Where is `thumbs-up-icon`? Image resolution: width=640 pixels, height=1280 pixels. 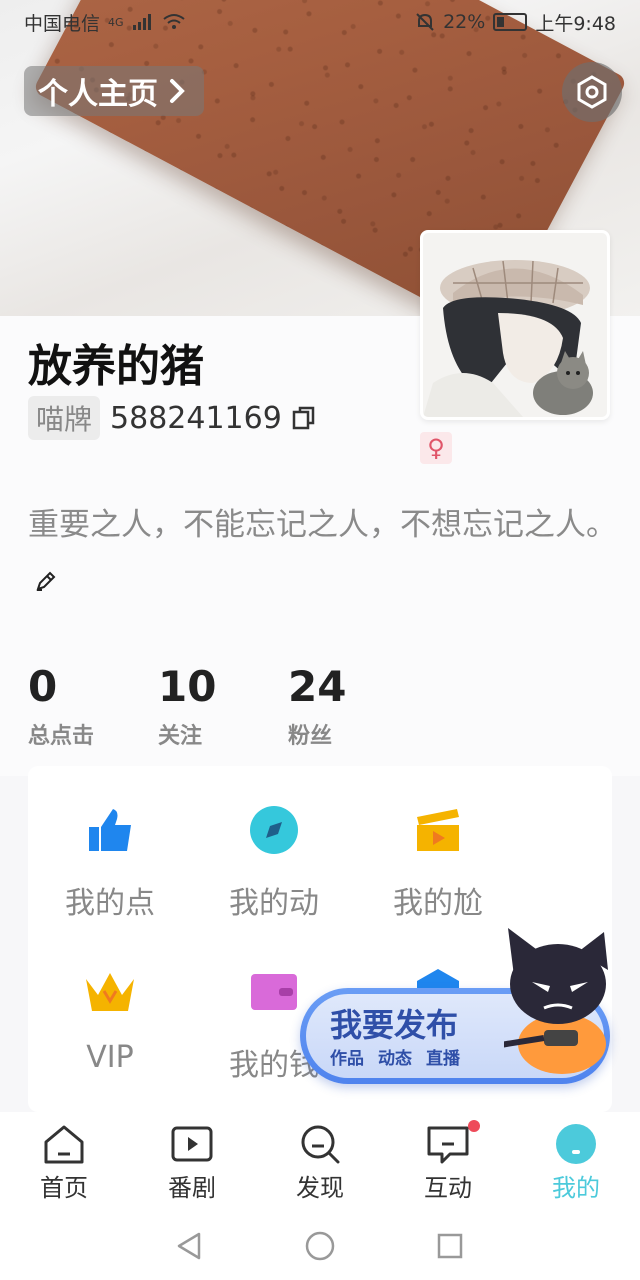 thumbs-up-icon is located at coordinates (110, 830).